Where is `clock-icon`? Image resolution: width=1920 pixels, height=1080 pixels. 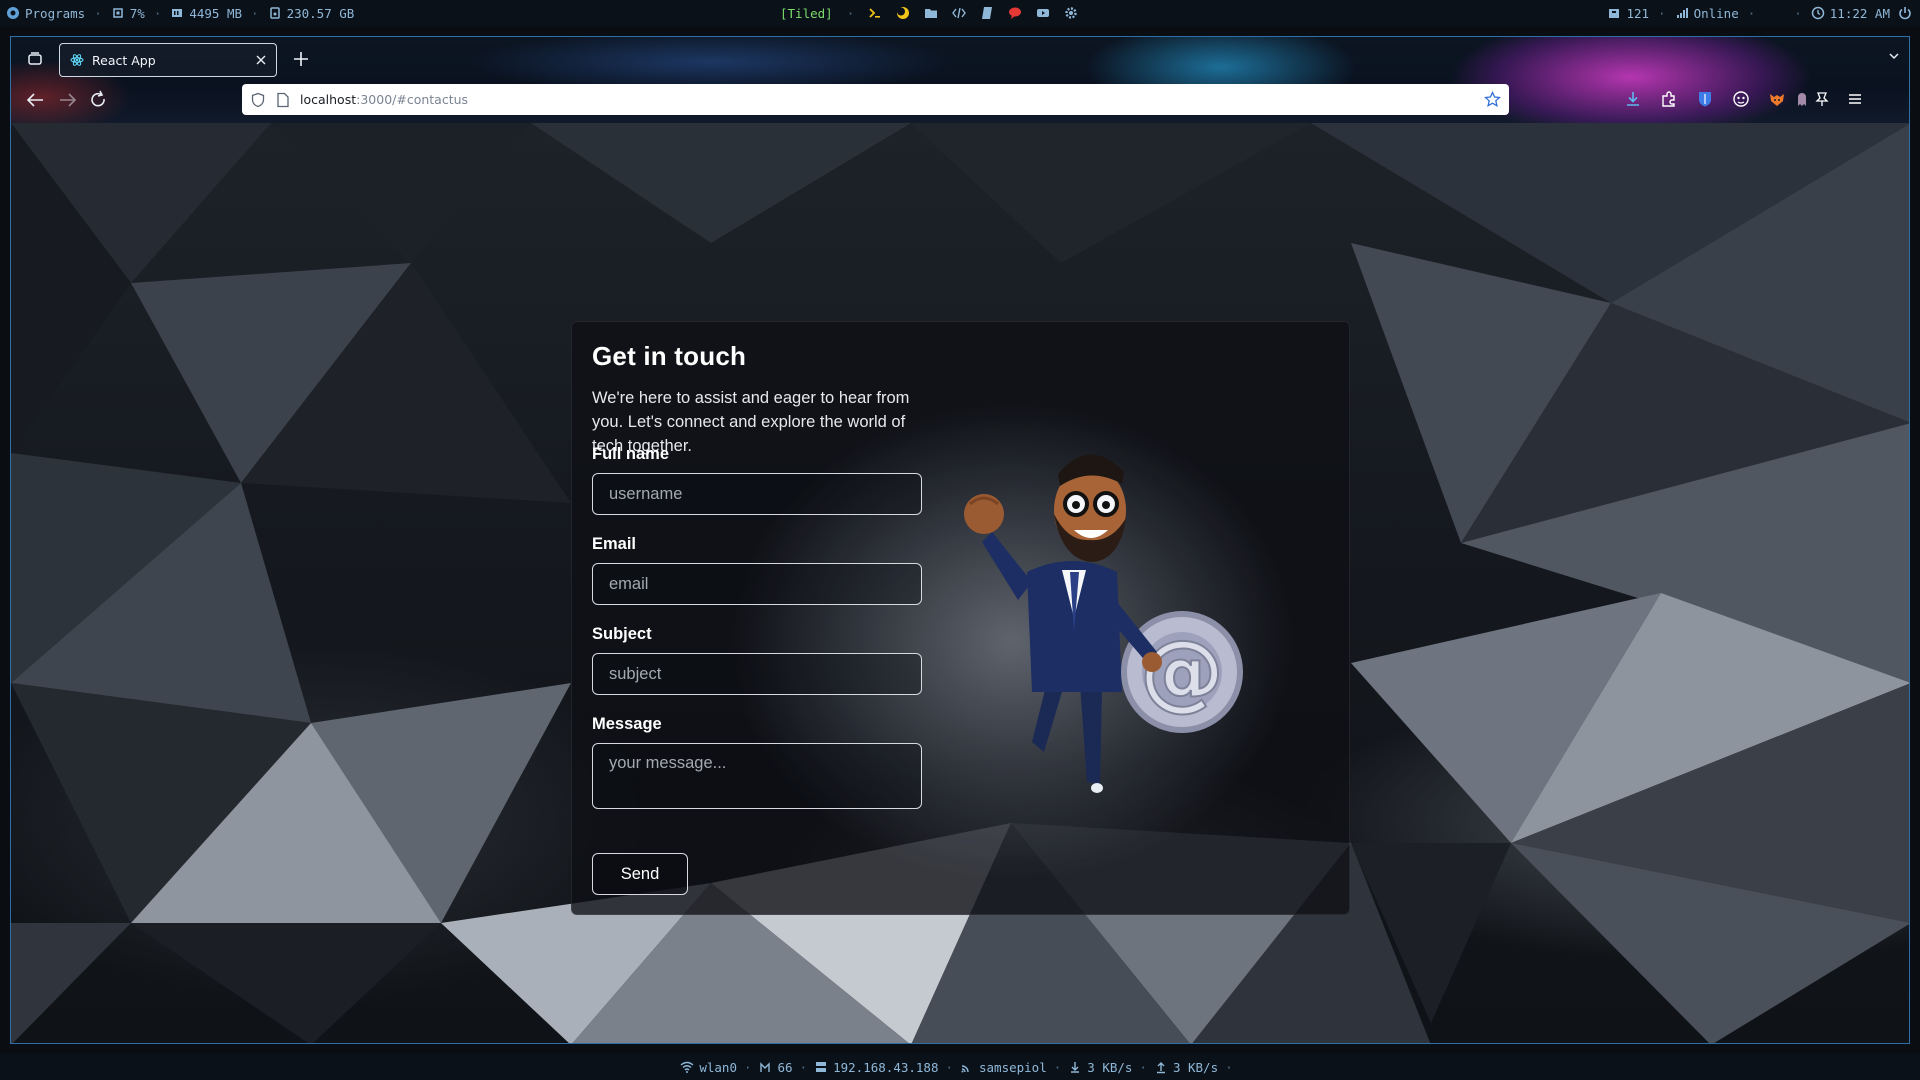
clock-icon is located at coordinates (1818, 13).